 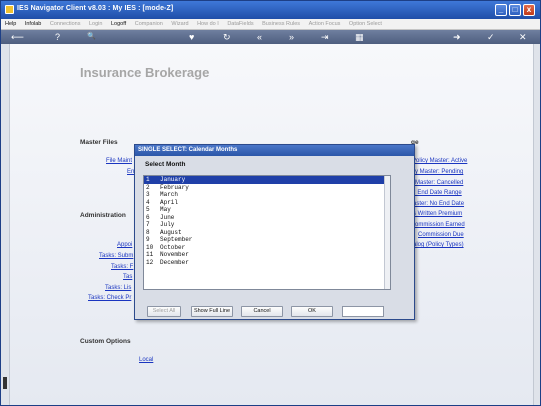 What do you see at coordinates (515, 10) in the screenshot?
I see `restore-button: □` at bounding box center [515, 10].